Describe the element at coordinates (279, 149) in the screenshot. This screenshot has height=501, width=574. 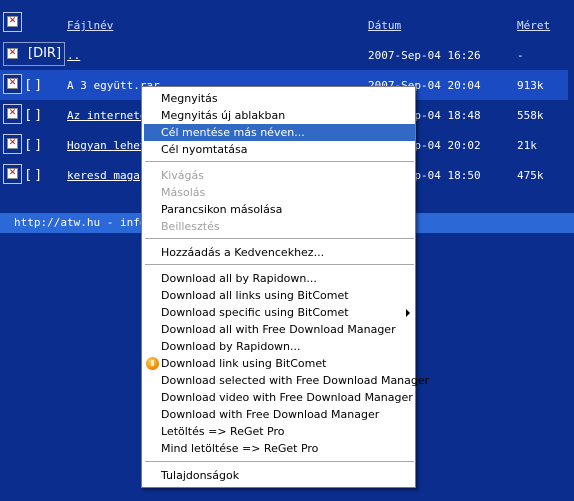
I see `menu-item-print-target: Cél nyomtatása` at that location.